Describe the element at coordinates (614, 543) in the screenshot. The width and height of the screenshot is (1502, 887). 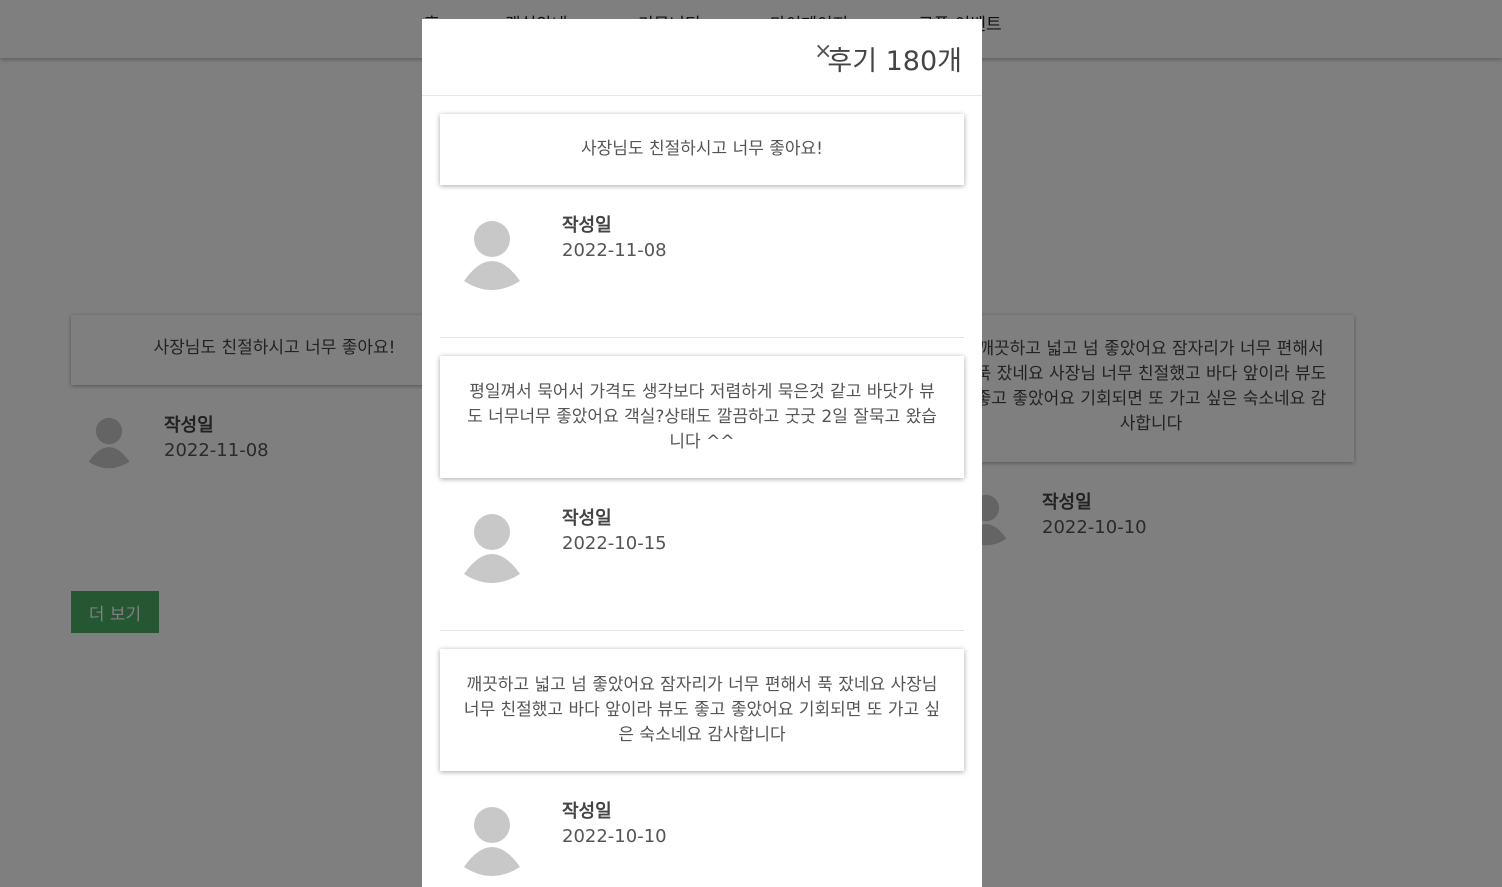
I see `review-date: 2022-10-15` at that location.